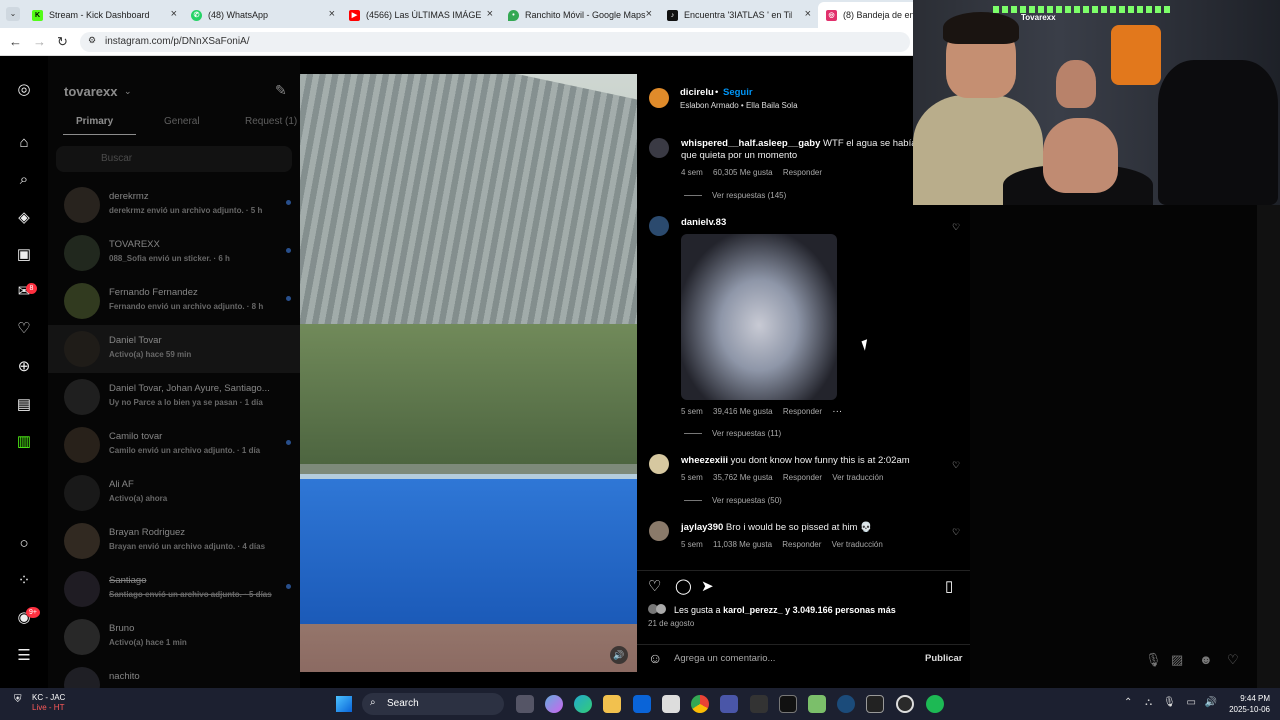 This screenshot has width=1280, height=720. I want to click on view-replies-button: Ver respuestas (11), so click(732, 433).